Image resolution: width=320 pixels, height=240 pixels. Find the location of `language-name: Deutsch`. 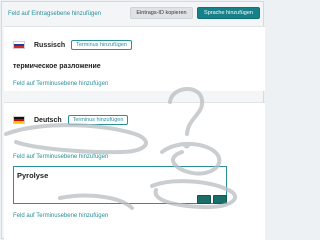

language-name: Deutsch is located at coordinates (48, 120).